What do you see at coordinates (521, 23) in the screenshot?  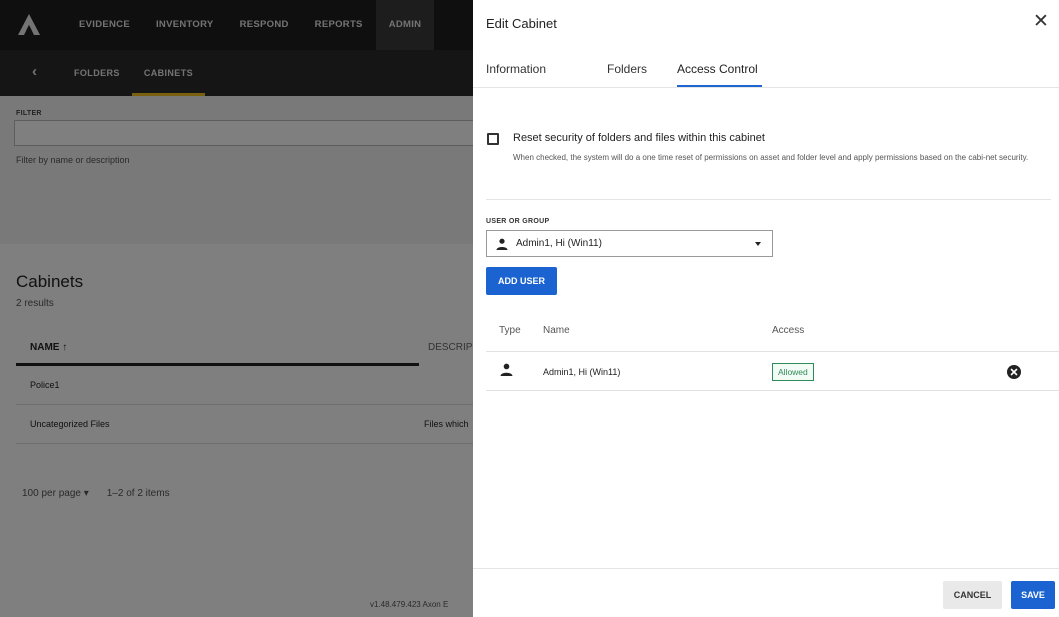 I see `panel-title: Edit Cabinet` at bounding box center [521, 23].